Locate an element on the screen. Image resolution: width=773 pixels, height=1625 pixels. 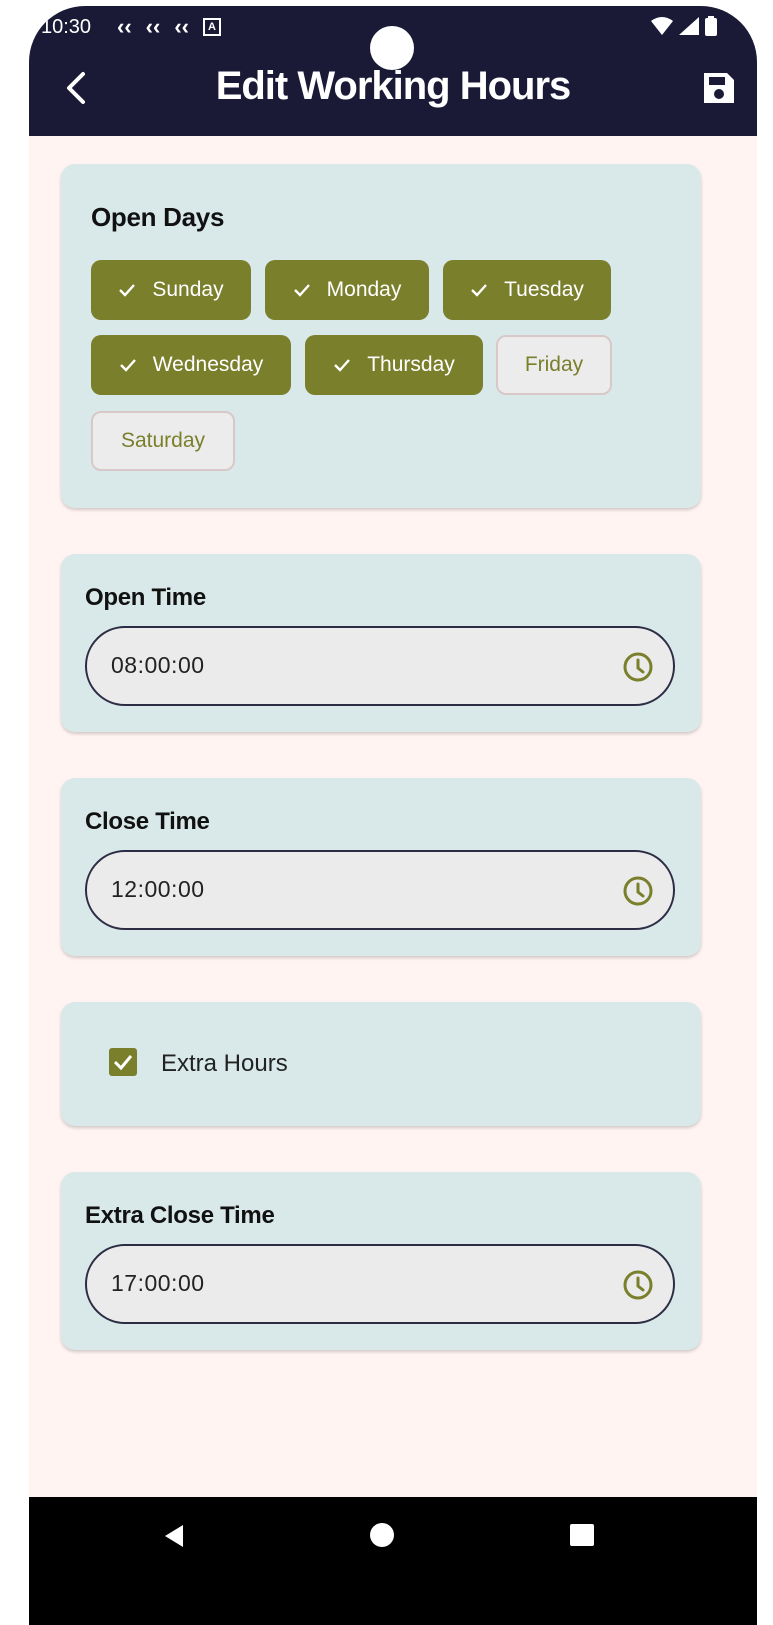
extra-hours-checkbox is located at coordinates (123, 1062).